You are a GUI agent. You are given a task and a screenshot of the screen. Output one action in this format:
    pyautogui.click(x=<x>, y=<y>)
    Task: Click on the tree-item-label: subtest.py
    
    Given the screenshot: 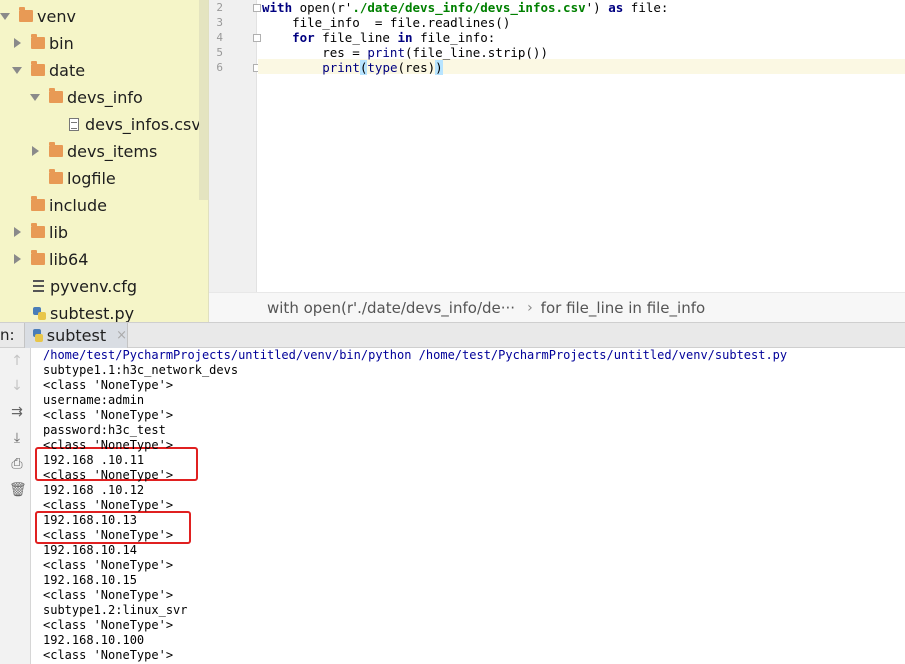 What is the action you would take?
    pyautogui.click(x=92, y=313)
    